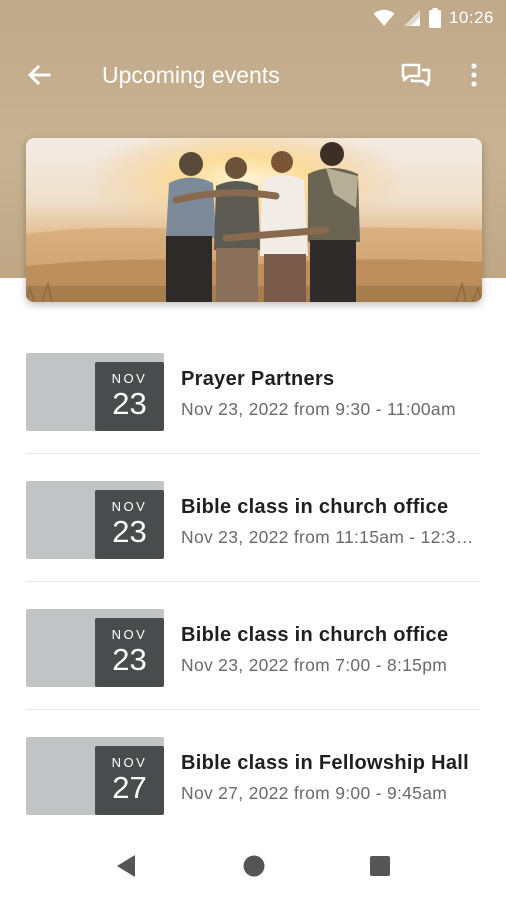  What do you see at coordinates (331, 537) in the screenshot?
I see `event-subtitle: Nov 23, 2022 from 11:15am - 12:30pm` at bounding box center [331, 537].